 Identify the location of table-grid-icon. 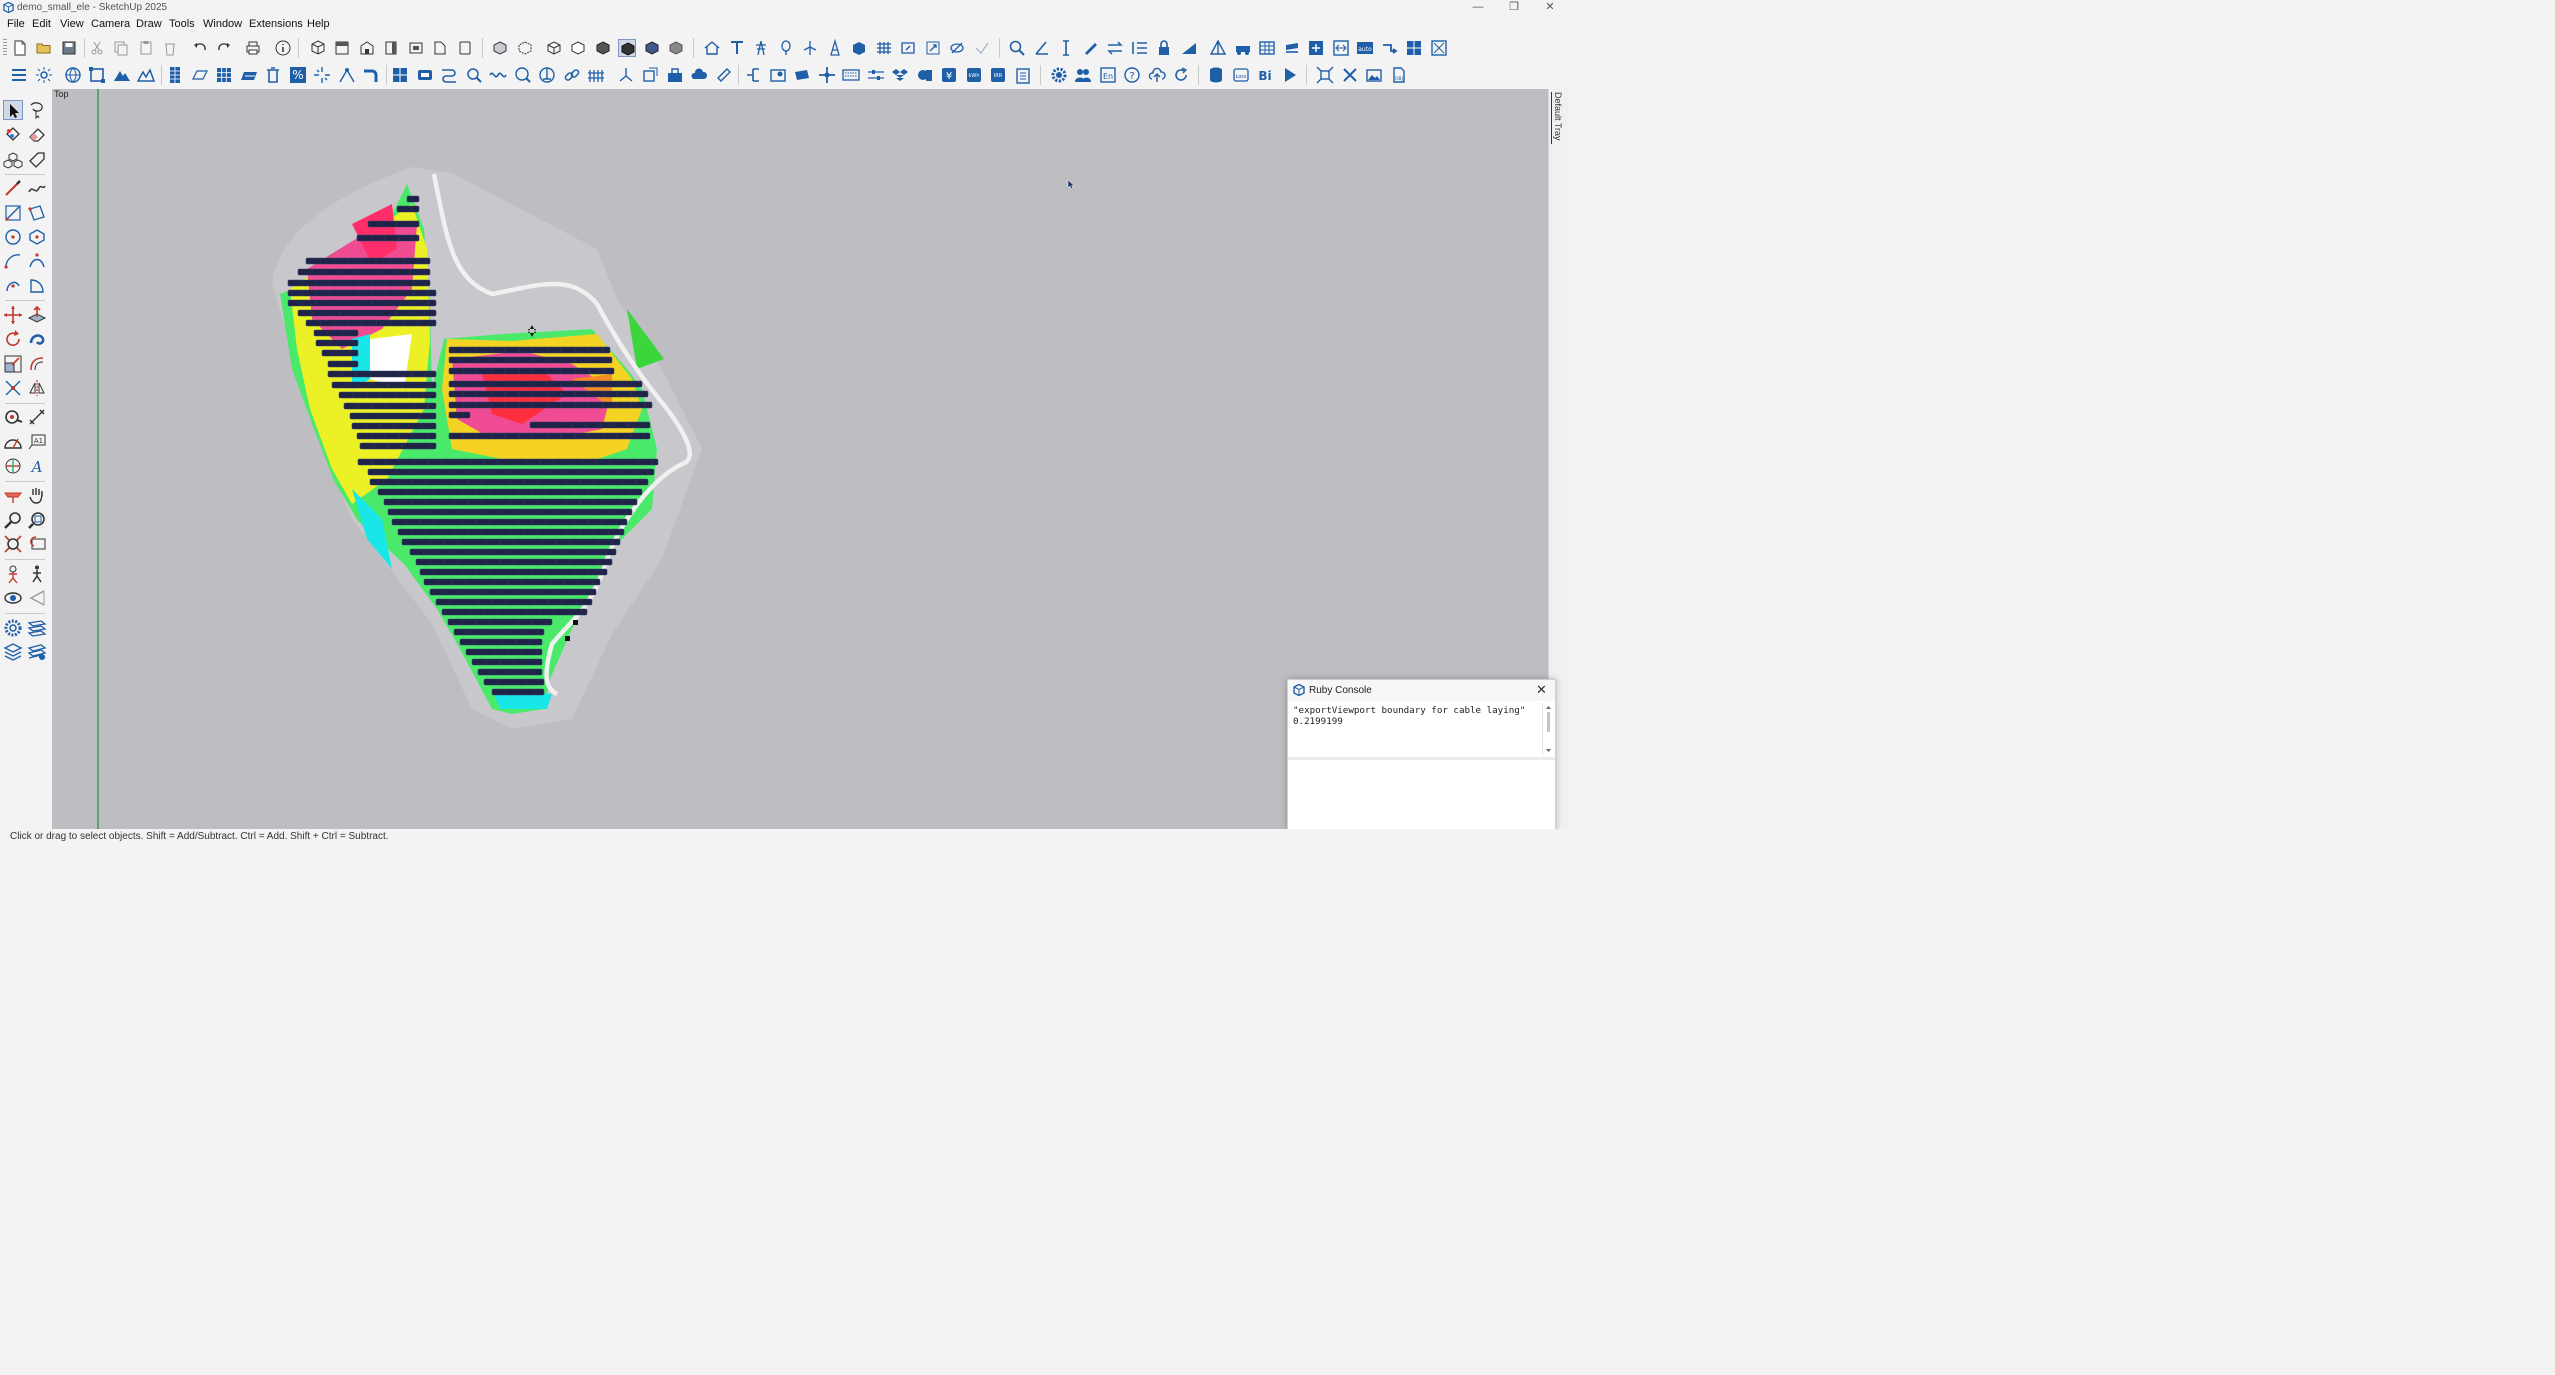
(1267, 48).